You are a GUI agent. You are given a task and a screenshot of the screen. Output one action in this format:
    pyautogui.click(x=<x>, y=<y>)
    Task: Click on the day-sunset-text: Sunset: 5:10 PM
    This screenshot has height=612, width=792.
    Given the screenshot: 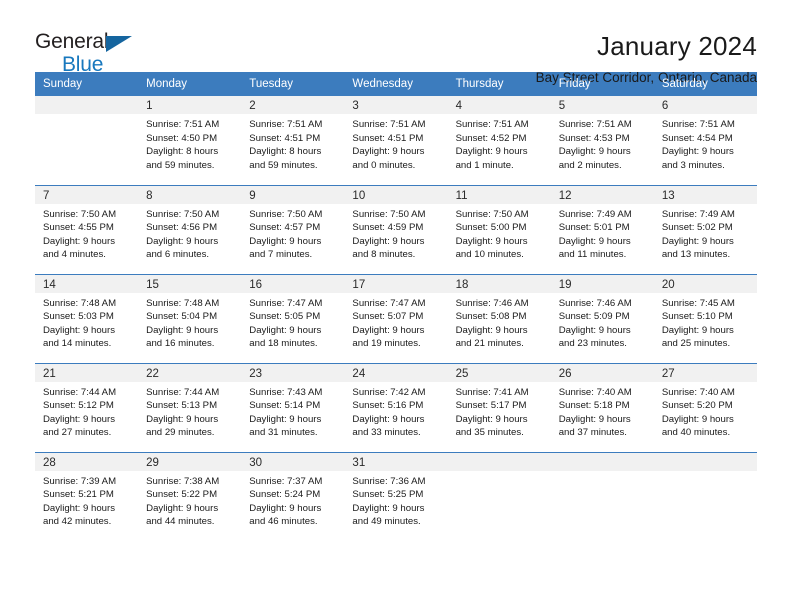 What is the action you would take?
    pyautogui.click(x=697, y=317)
    